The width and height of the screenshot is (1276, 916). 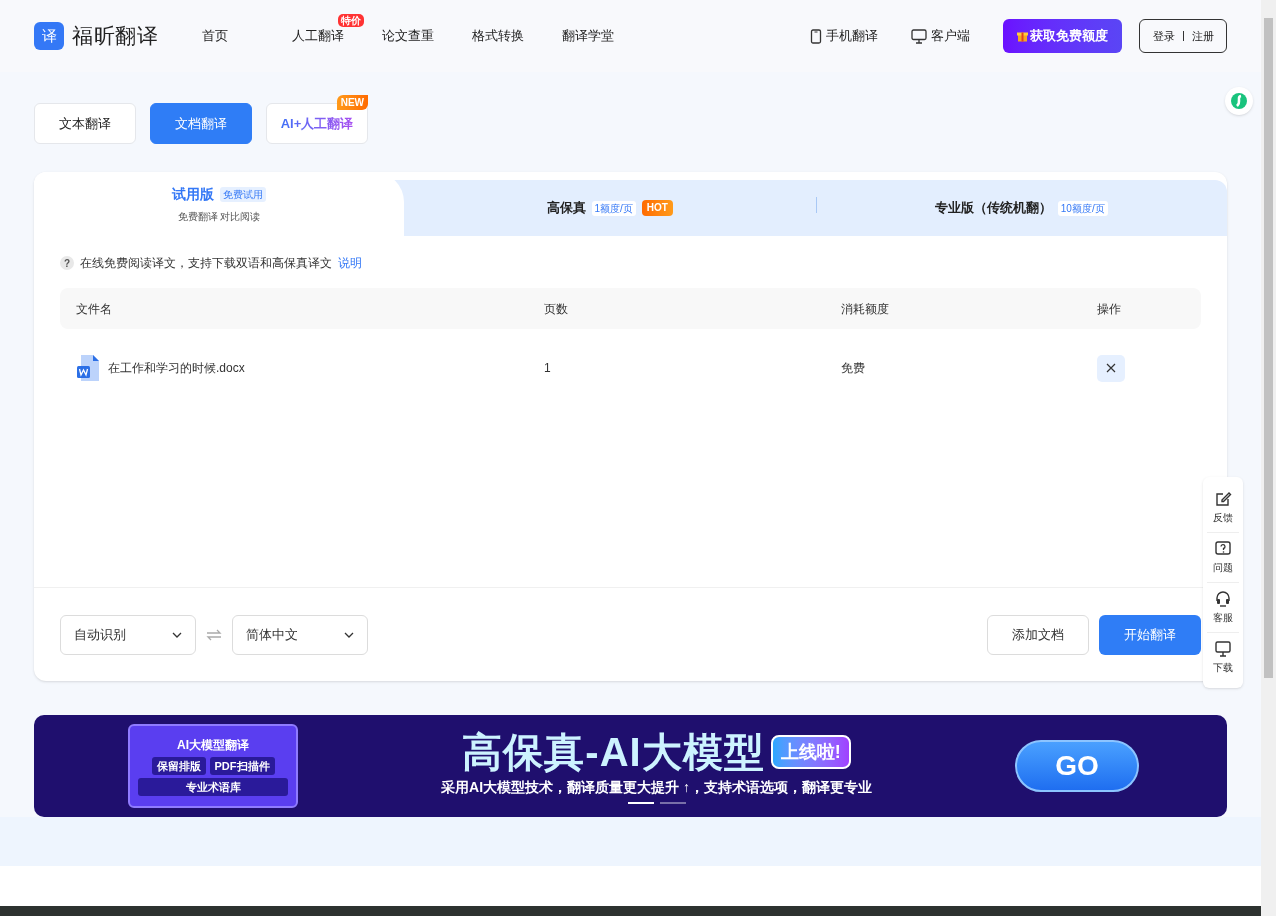 What do you see at coordinates (49, 36) in the screenshot?
I see `logo-mark: 译` at bounding box center [49, 36].